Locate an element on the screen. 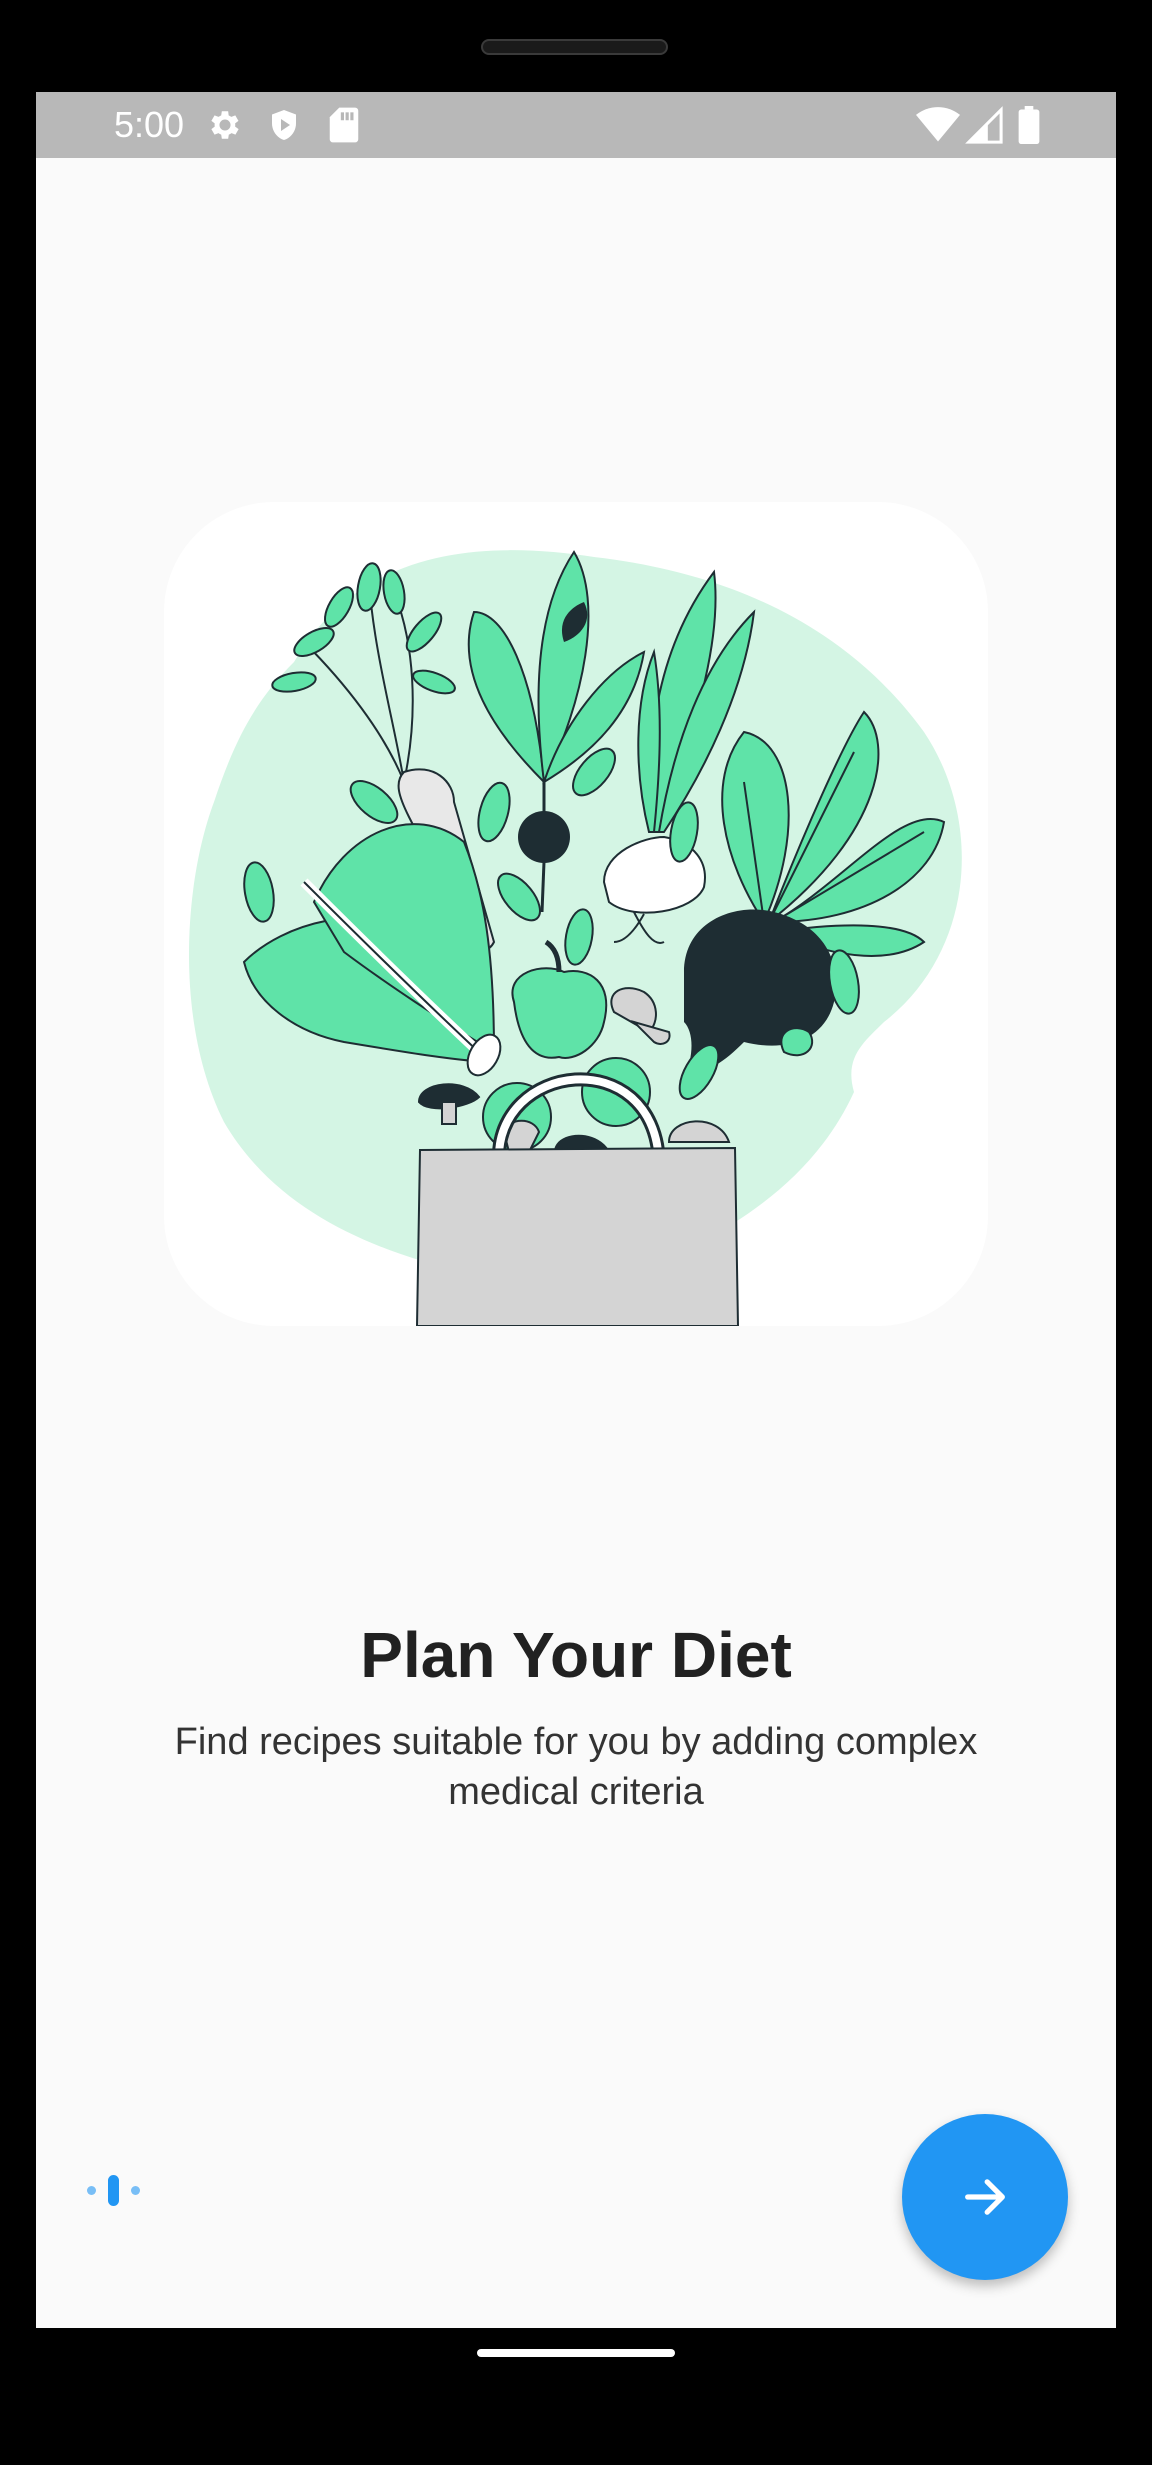  sd-card-icon is located at coordinates (344, 127).